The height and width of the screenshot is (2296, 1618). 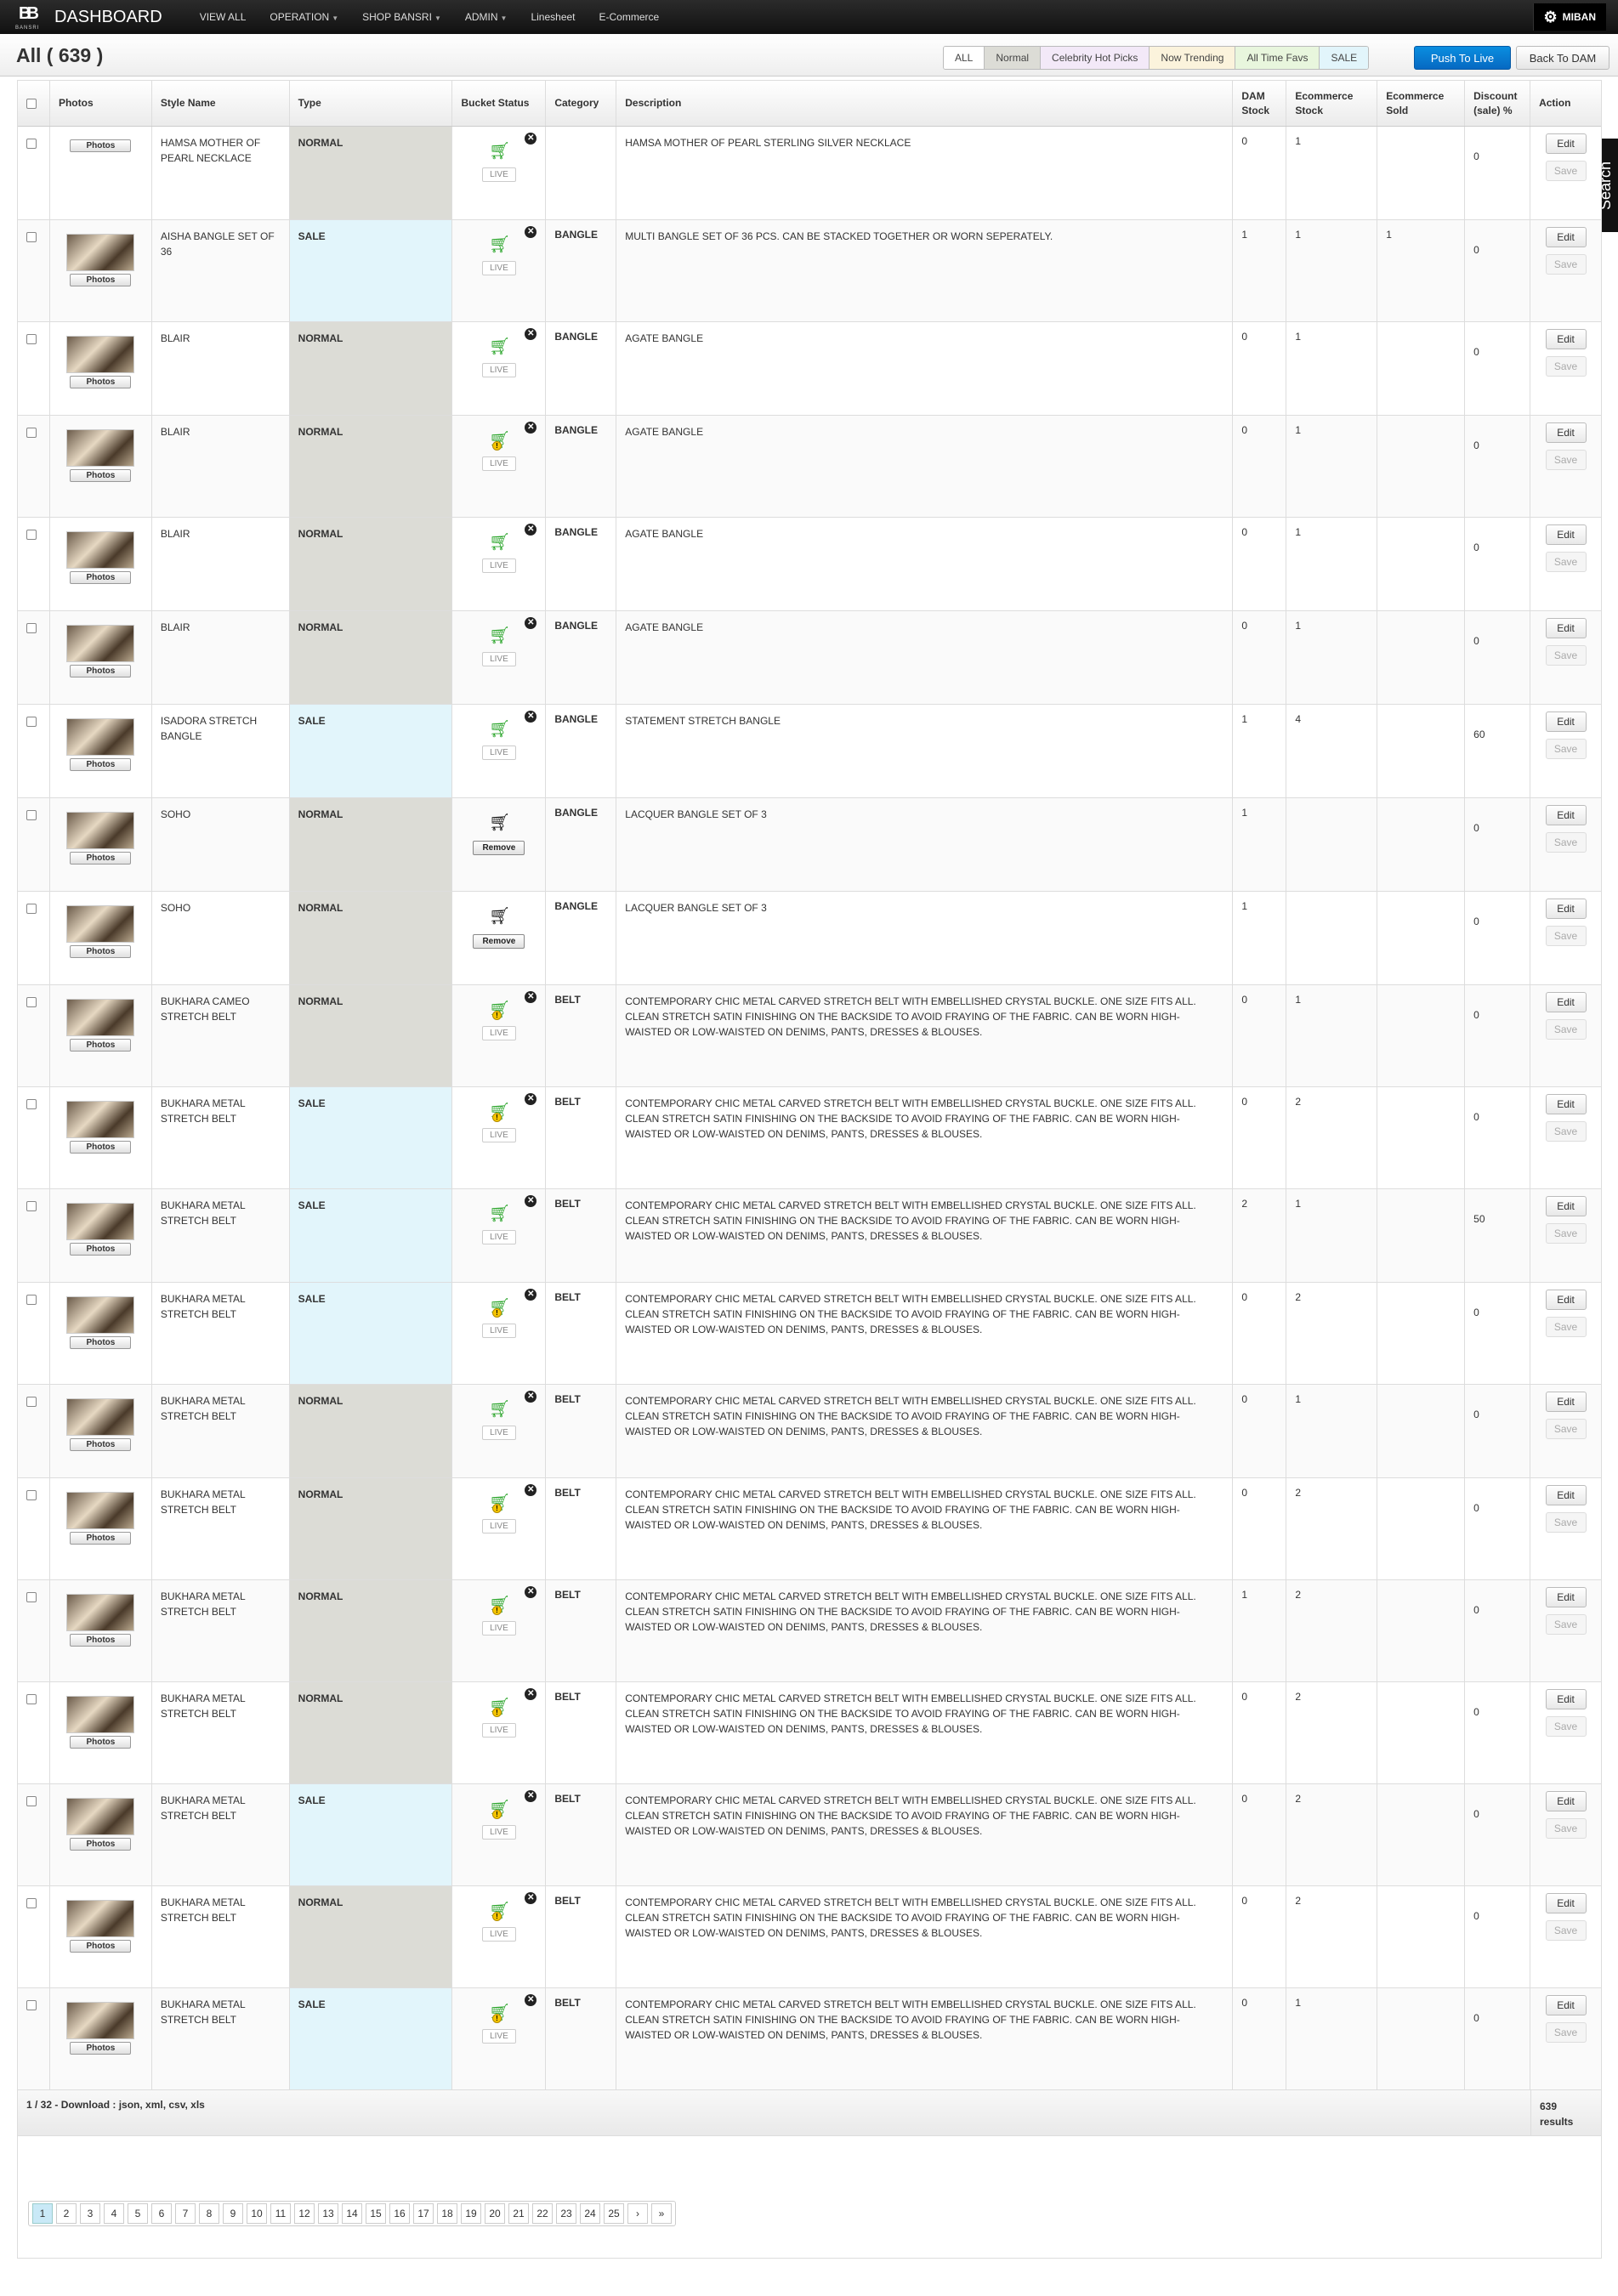 What do you see at coordinates (1563, 58) in the screenshot?
I see `back-to-dam-button: Back To DAM` at bounding box center [1563, 58].